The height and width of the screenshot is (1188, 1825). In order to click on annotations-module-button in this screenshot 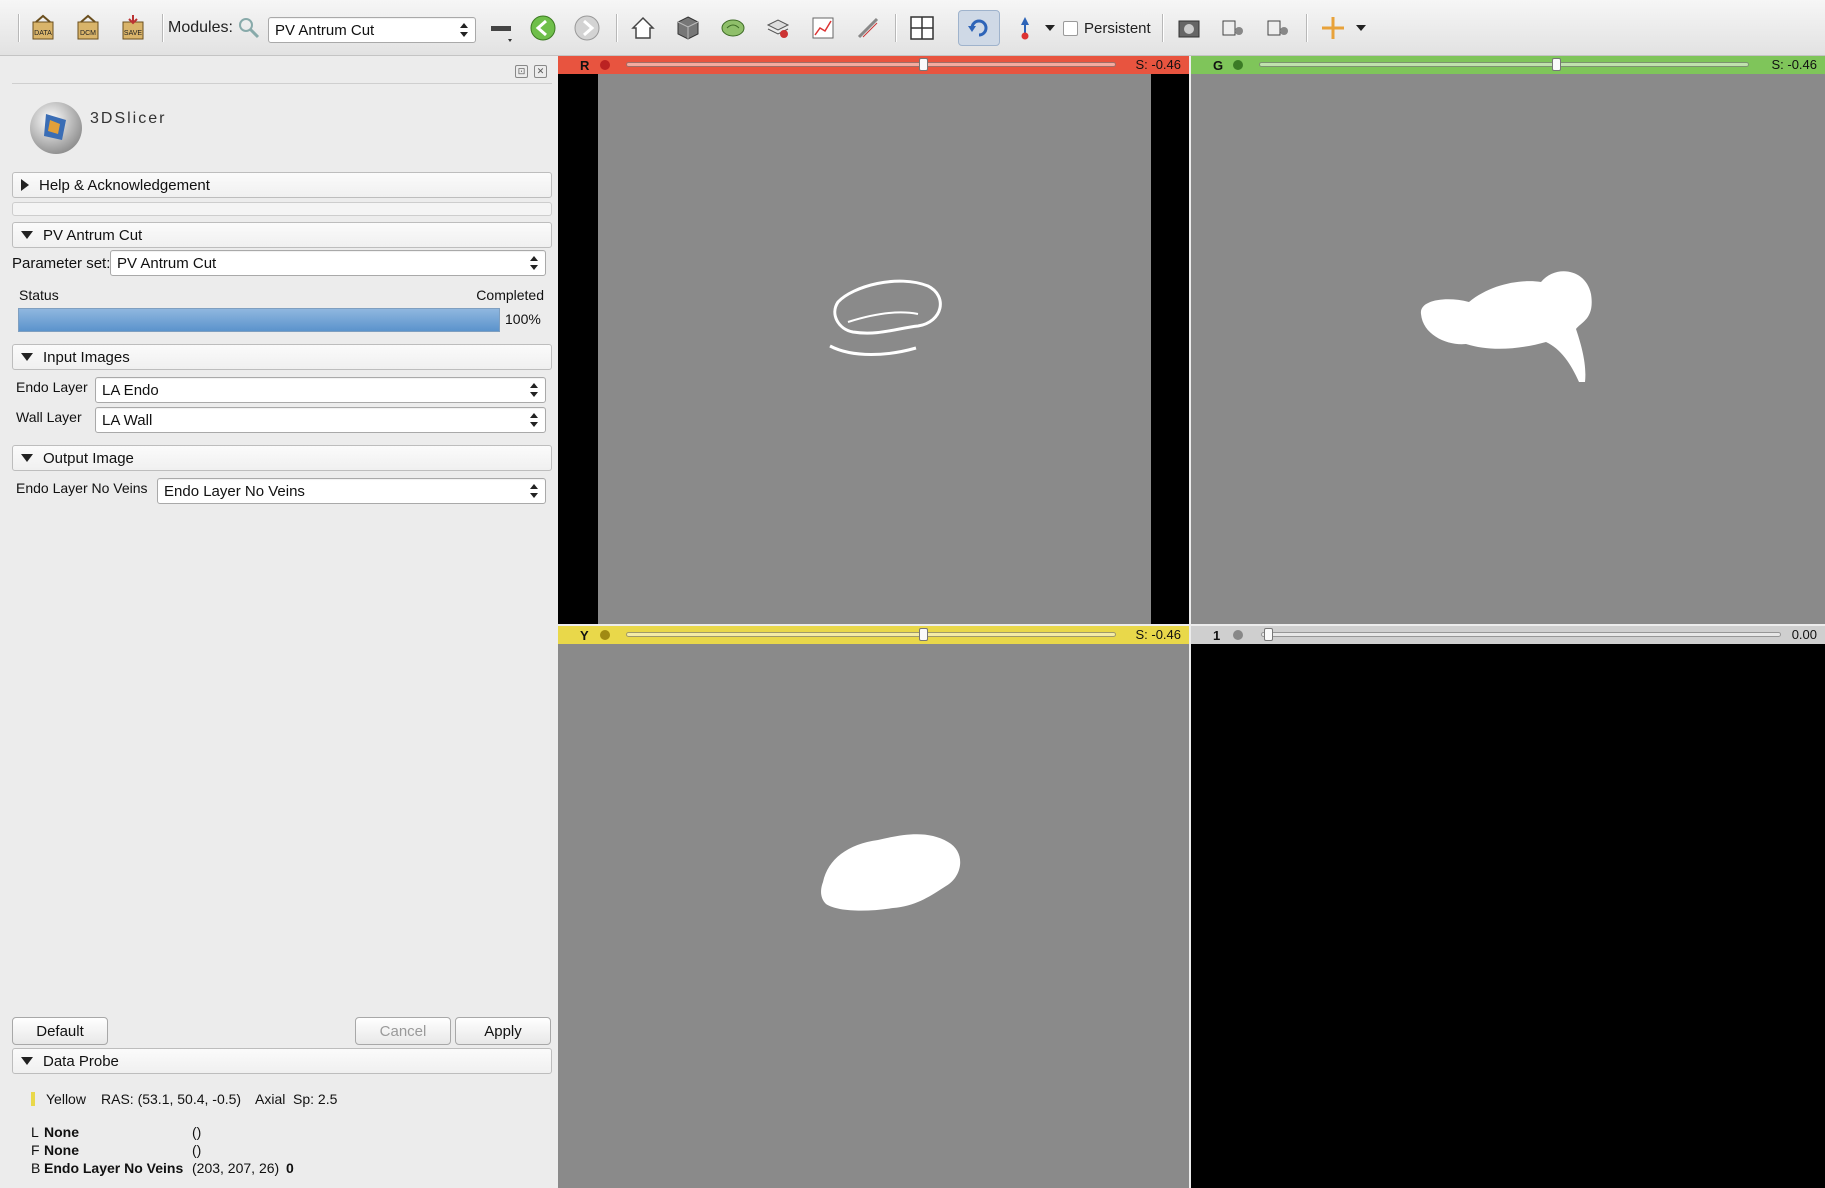, I will do `click(868, 28)`.